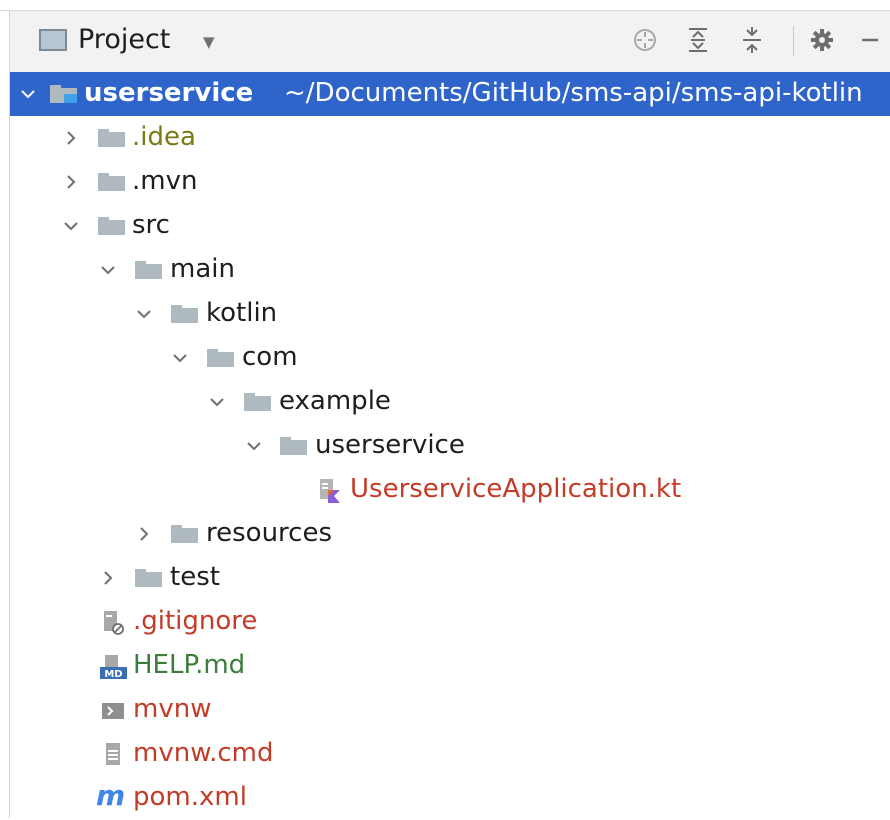 The height and width of the screenshot is (820, 890). Describe the element at coordinates (450, 666) in the screenshot. I see `tree-row-help-md: MD HELP.md` at that location.